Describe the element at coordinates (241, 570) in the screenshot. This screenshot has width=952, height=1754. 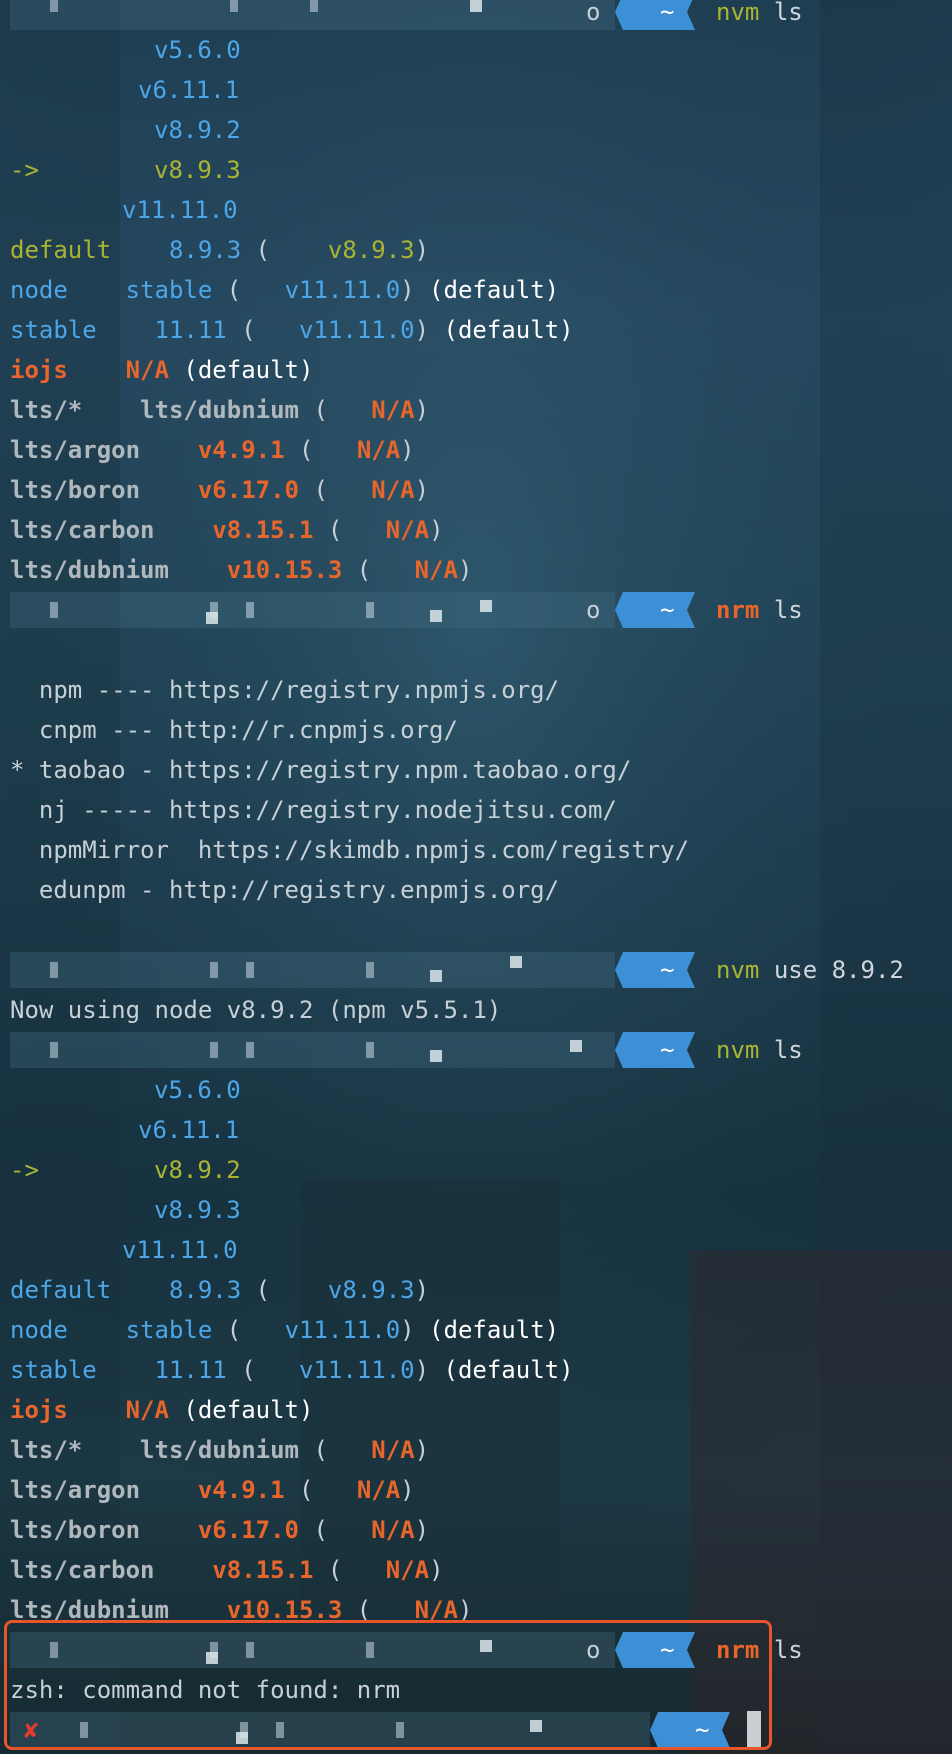
I see `lts-row: lts/dubnium v10.15.3 ( N/A)` at that location.